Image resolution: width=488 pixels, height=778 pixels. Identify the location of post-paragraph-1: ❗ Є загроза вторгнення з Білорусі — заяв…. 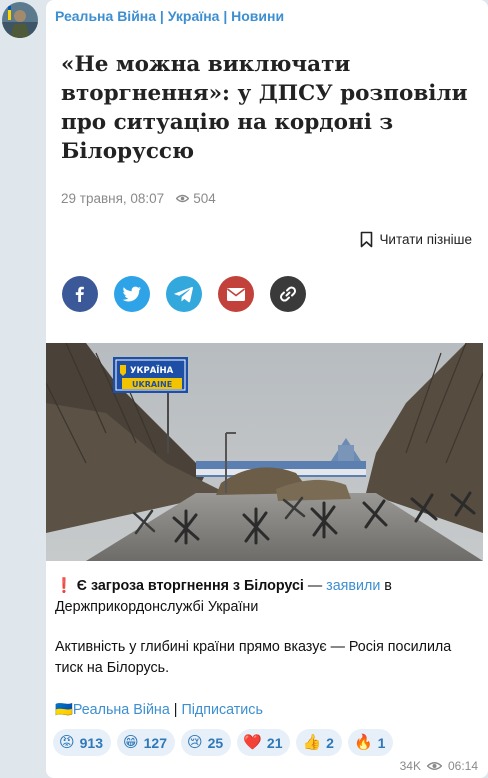
(267, 596).